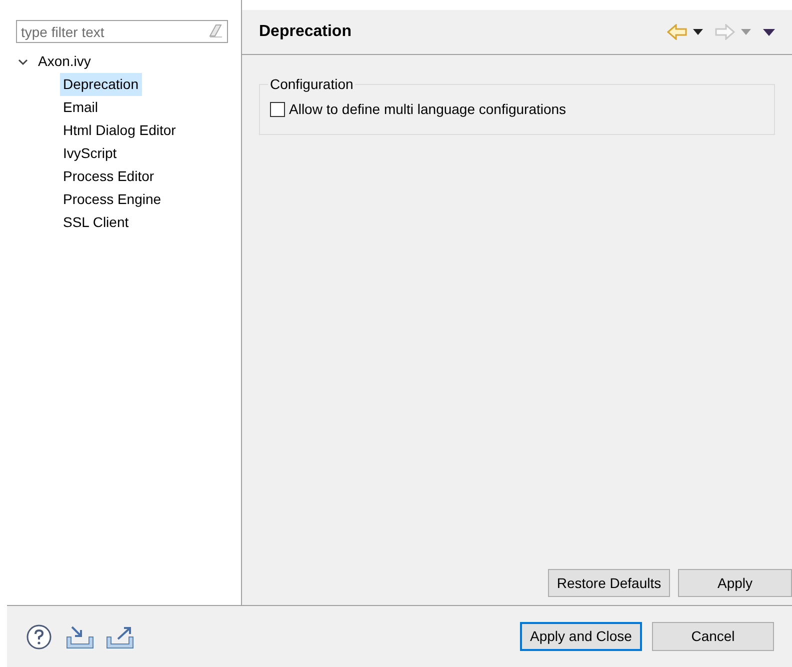 Image resolution: width=792 pixels, height=667 pixels. Describe the element at coordinates (305, 32) in the screenshot. I see `page-title: Deprecation` at that location.